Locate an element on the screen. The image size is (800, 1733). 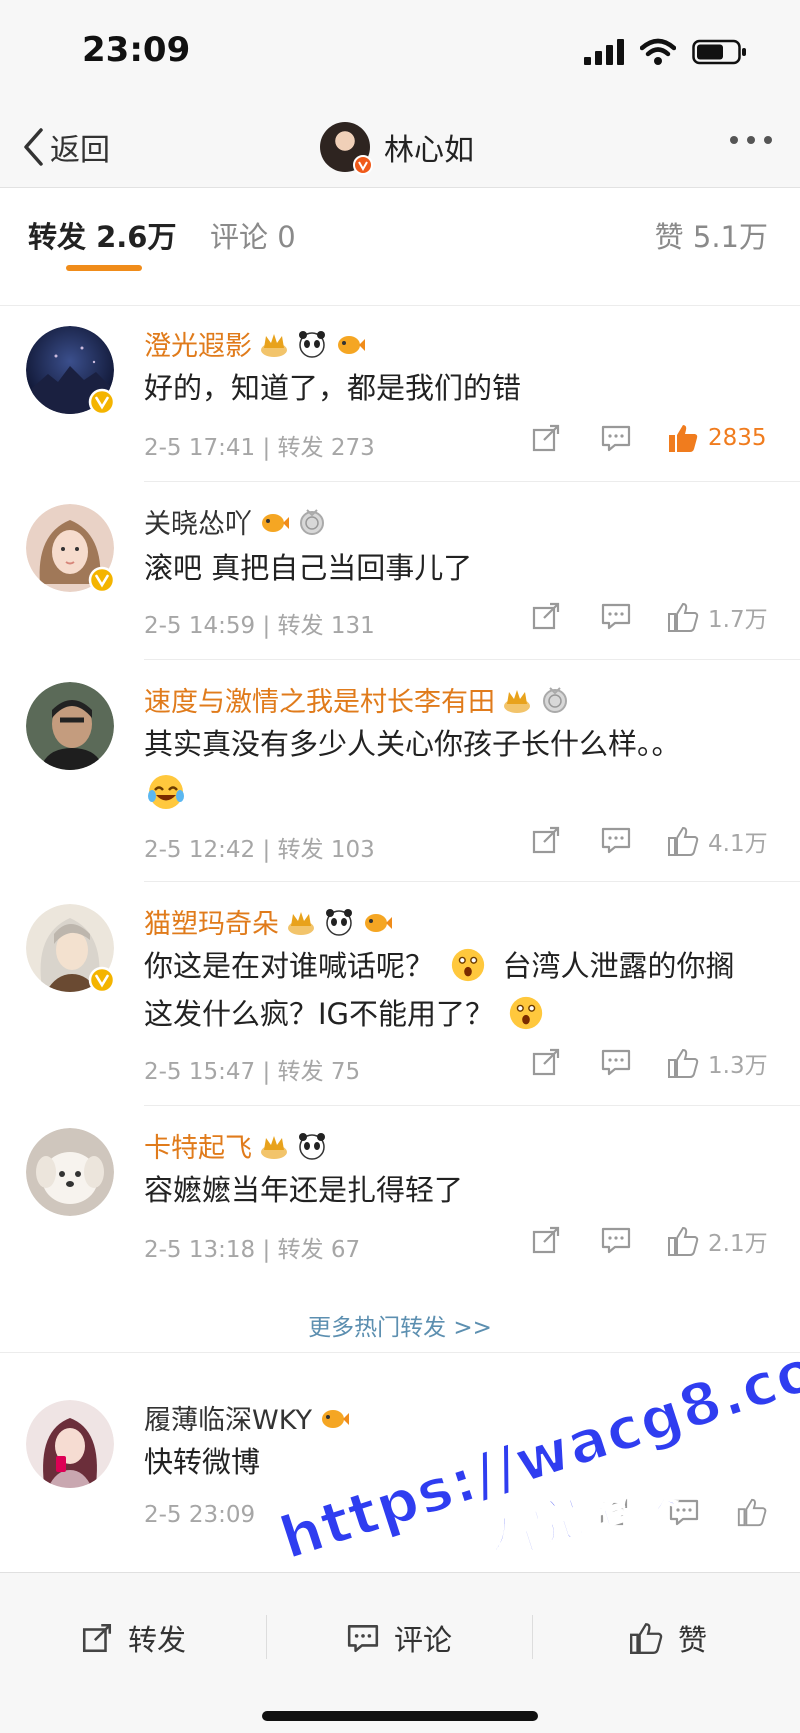
timestamp: 2-5 13:18 | 转发 67 is located at coordinates (252, 1250).